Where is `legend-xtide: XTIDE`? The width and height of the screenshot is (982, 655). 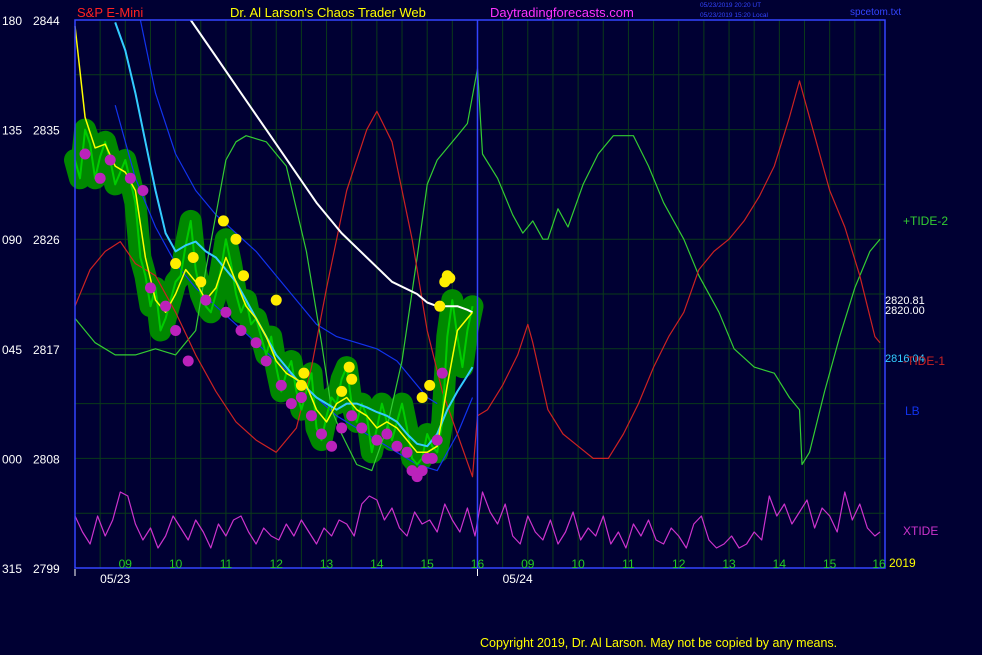
legend-xtide: XTIDE is located at coordinates (920, 531).